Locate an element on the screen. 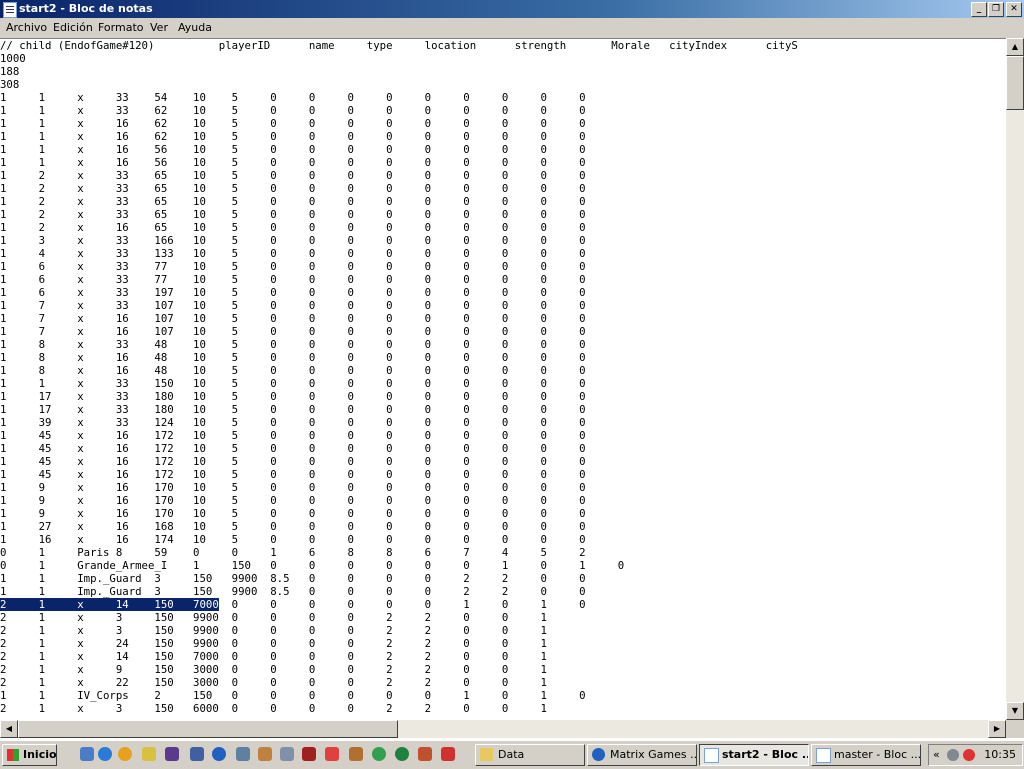 The height and width of the screenshot is (769, 1024). network-icon is located at coordinates (402, 754).